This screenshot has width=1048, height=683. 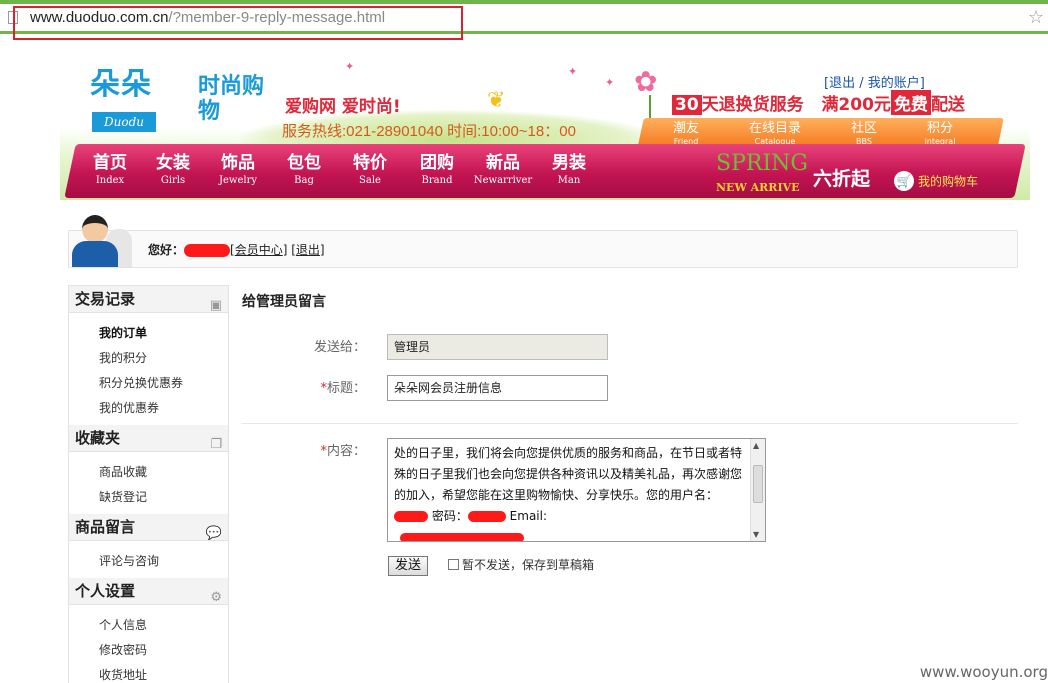 What do you see at coordinates (148, 561) in the screenshot?
I see `sidebar-item-reviews: 评论与咨询` at bounding box center [148, 561].